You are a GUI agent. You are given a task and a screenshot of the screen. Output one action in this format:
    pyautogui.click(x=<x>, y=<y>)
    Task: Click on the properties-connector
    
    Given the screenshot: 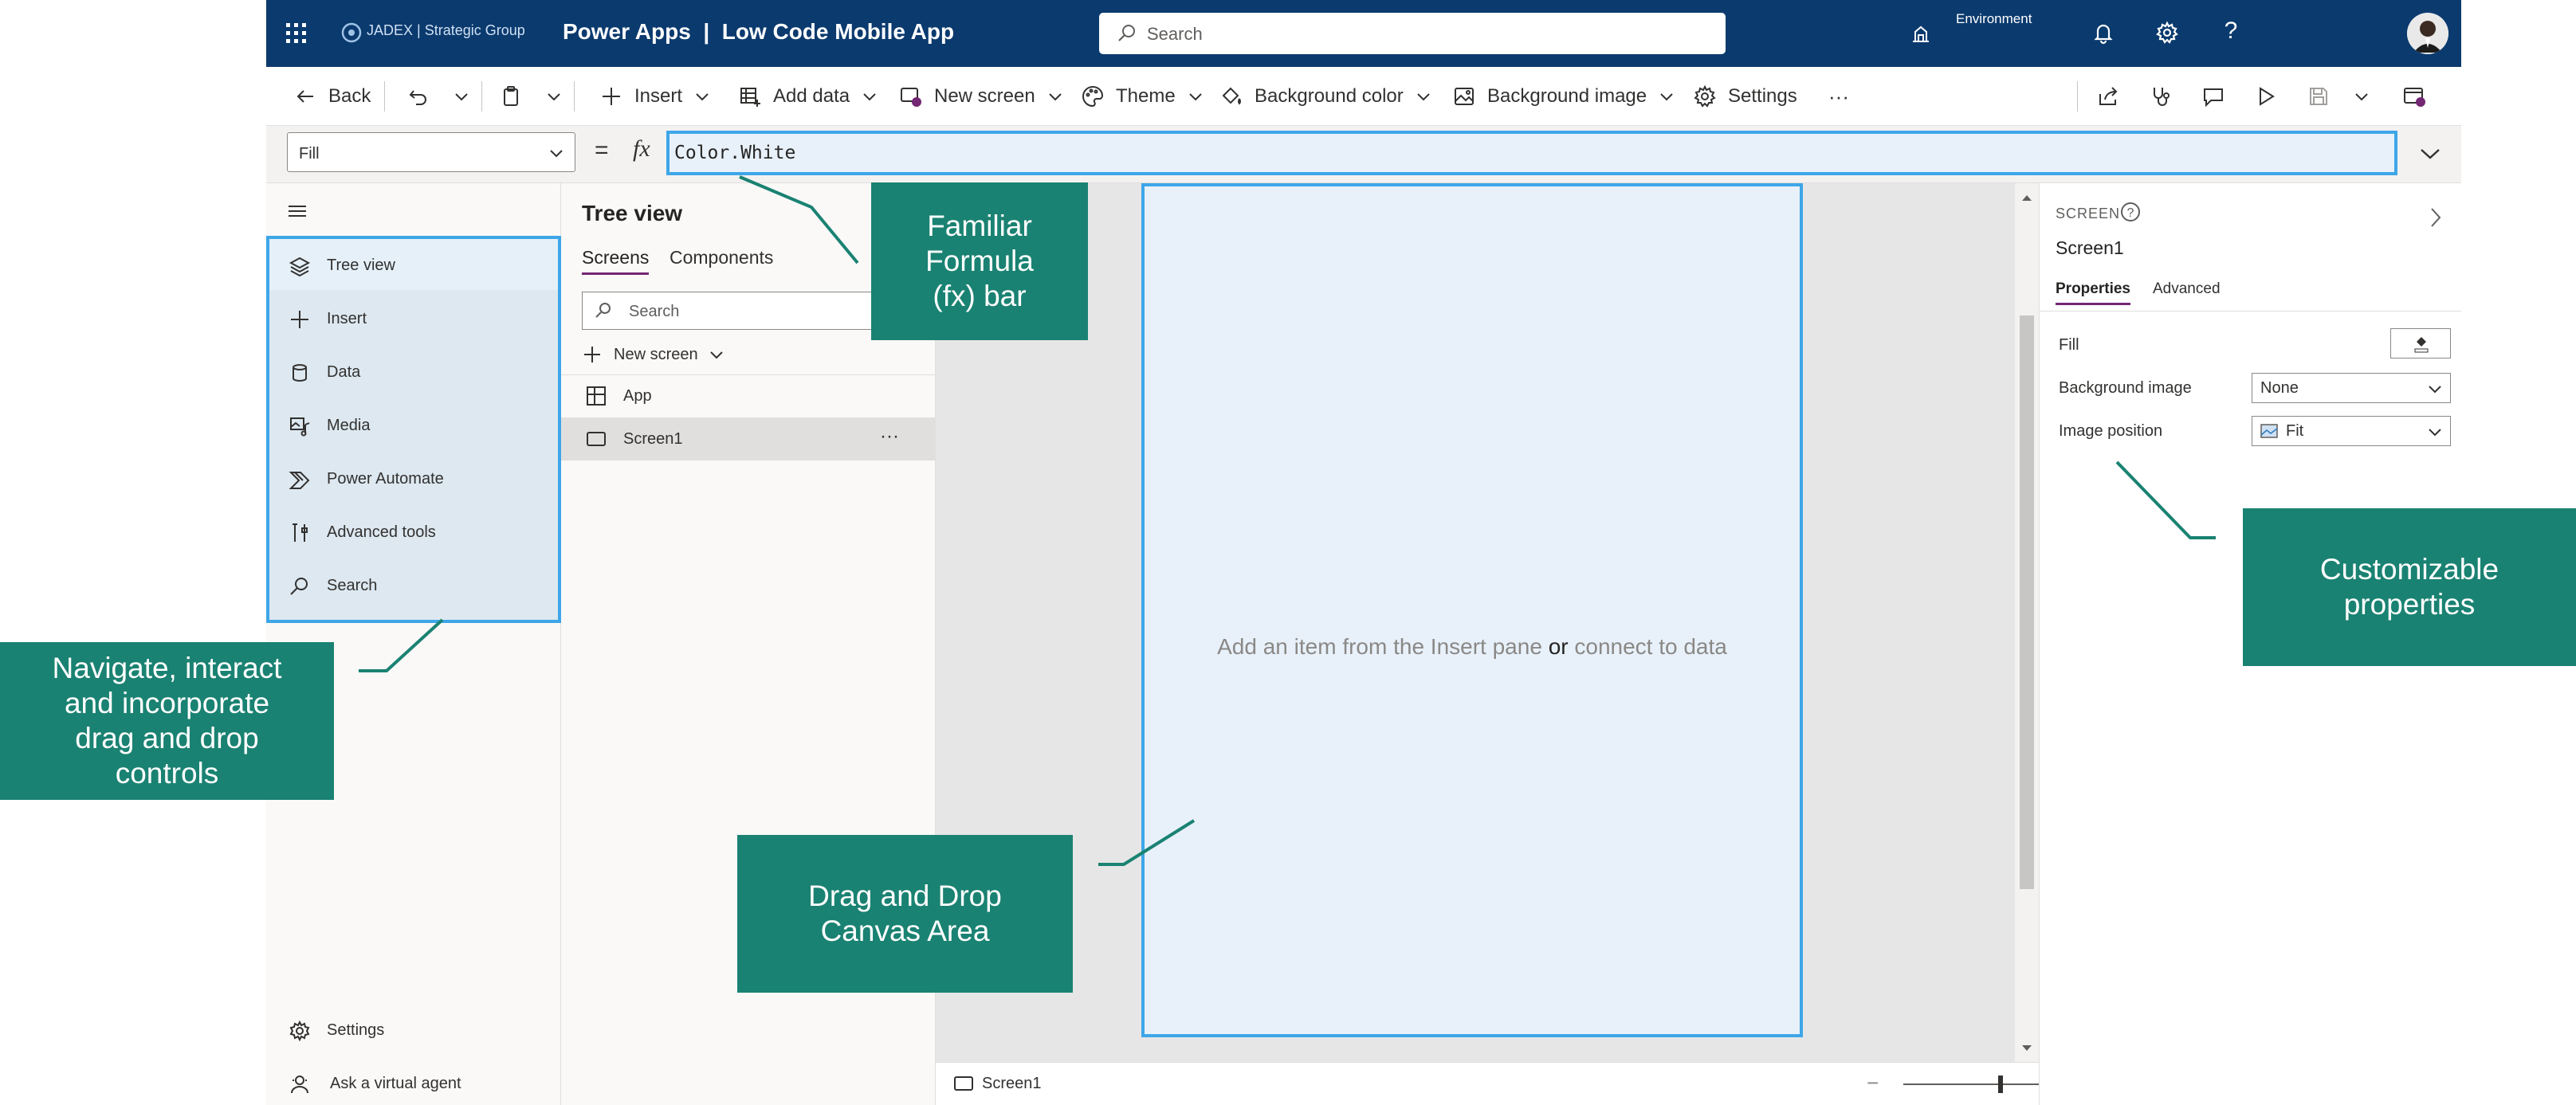 What is the action you would take?
    pyautogui.click(x=2165, y=500)
    